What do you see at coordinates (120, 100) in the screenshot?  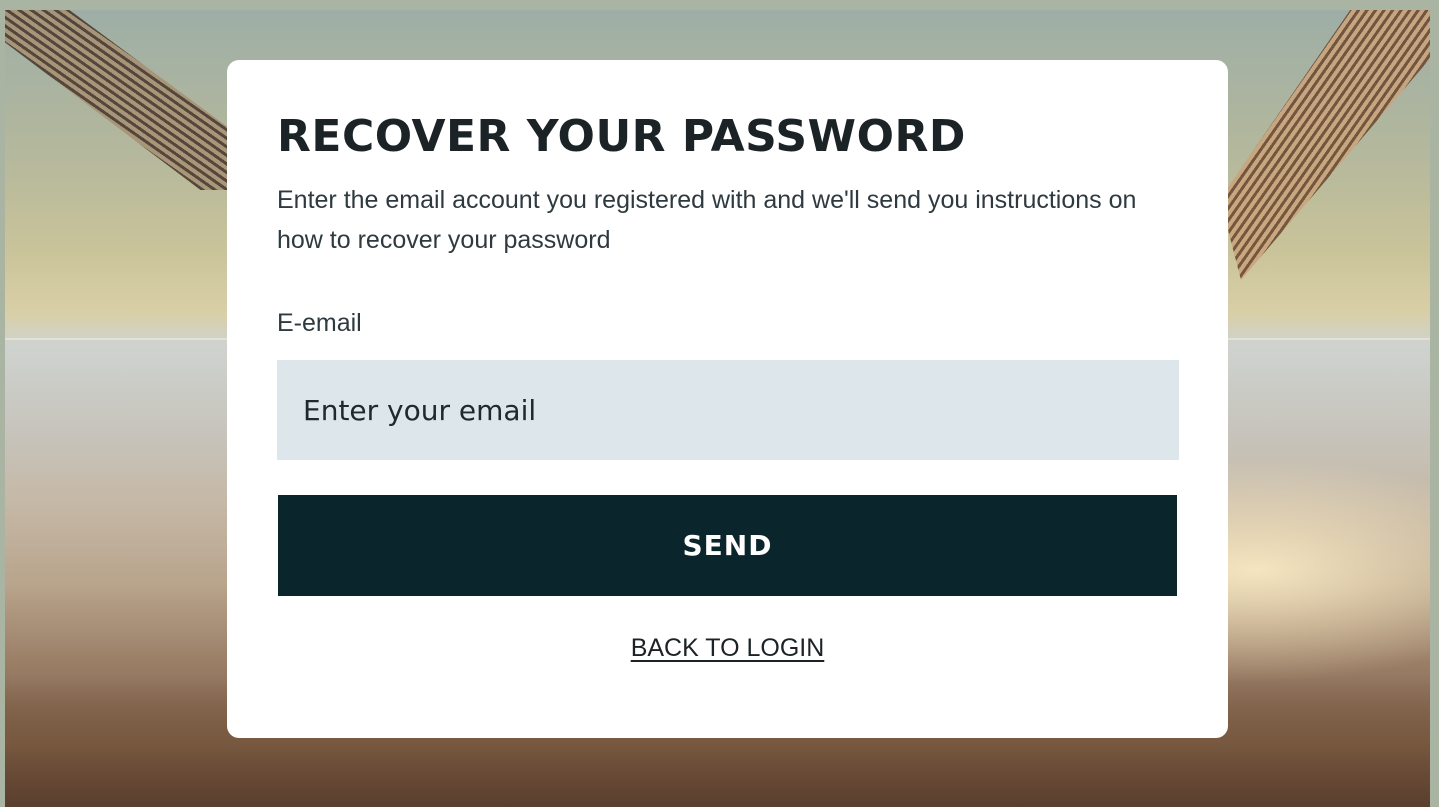 I see `hammock-left-edge` at bounding box center [120, 100].